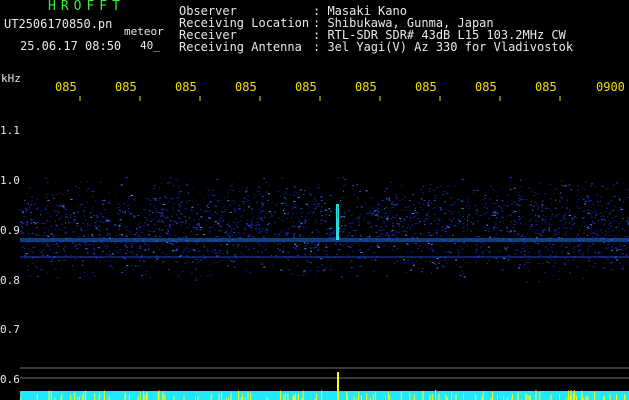 This screenshot has width=629, height=400. What do you see at coordinates (10, 329) in the screenshot?
I see `freq-label-0-7: 0.7` at bounding box center [10, 329].